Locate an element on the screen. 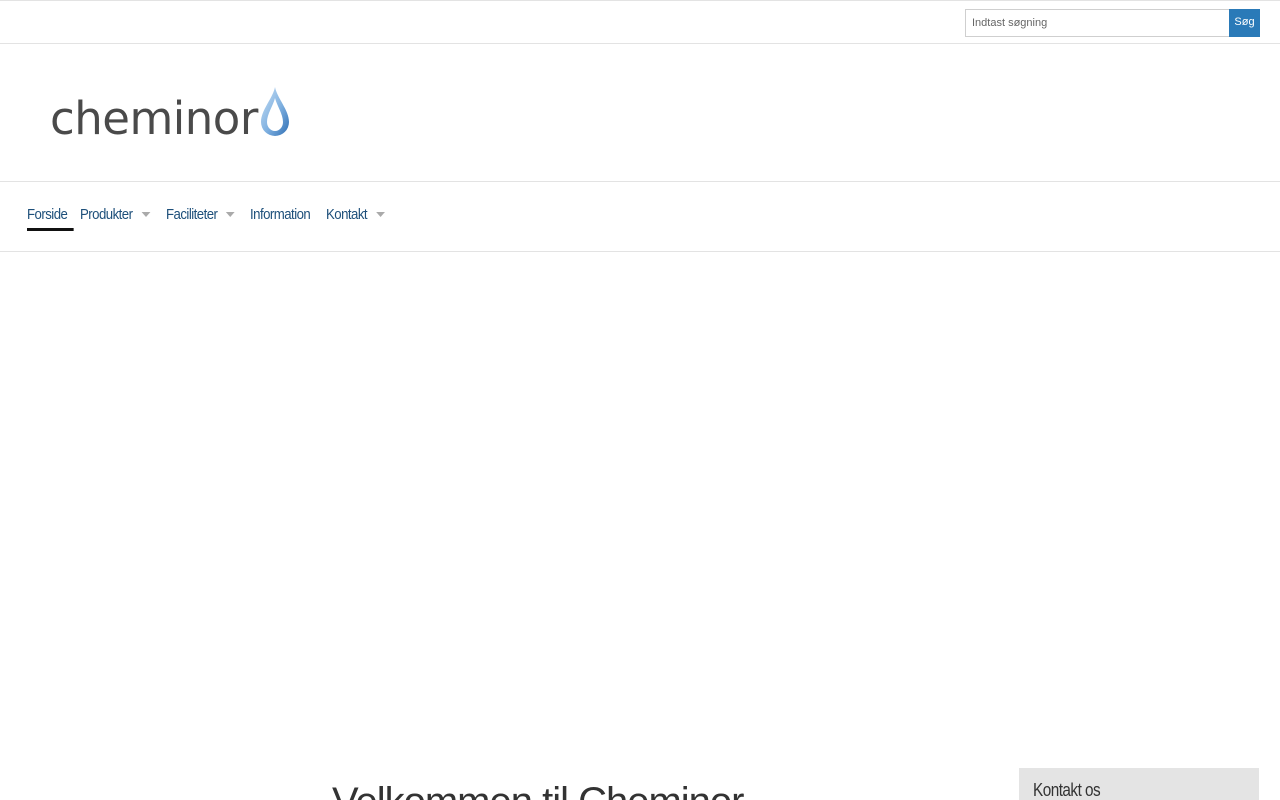  nav-item-kontakt: Kontakt is located at coordinates (355, 218).